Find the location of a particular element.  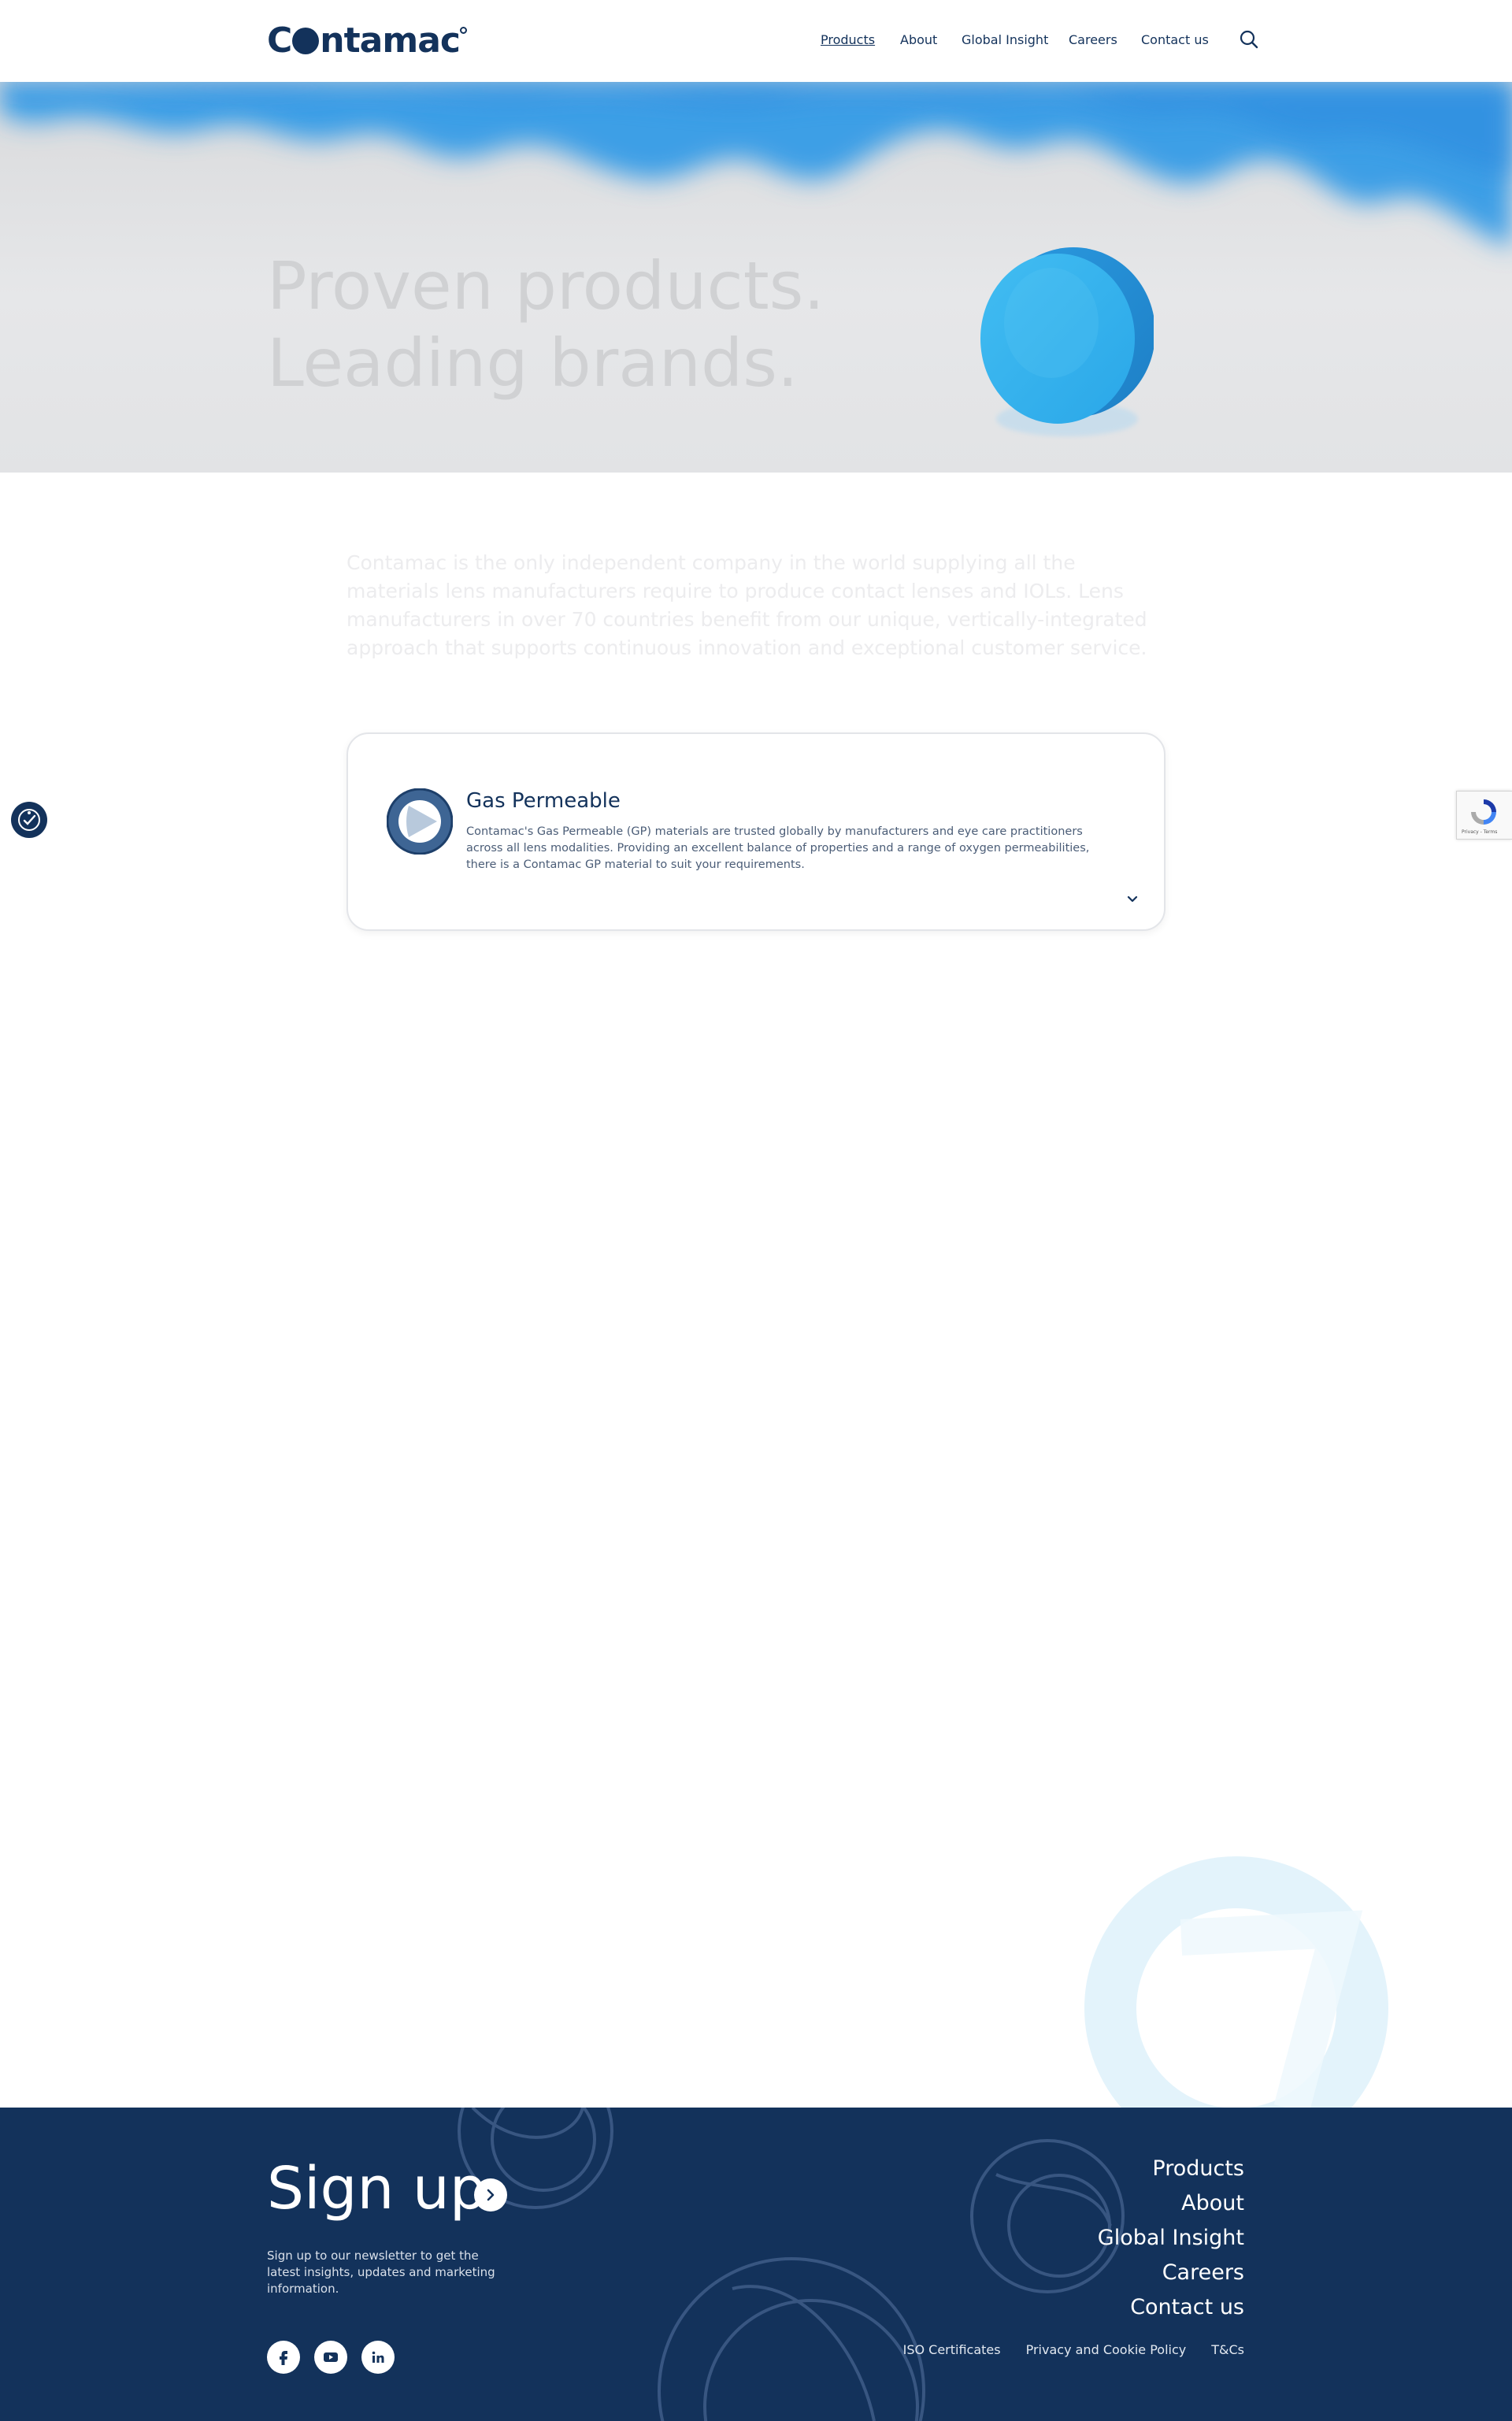

accessibility-button is located at coordinates (29, 820).